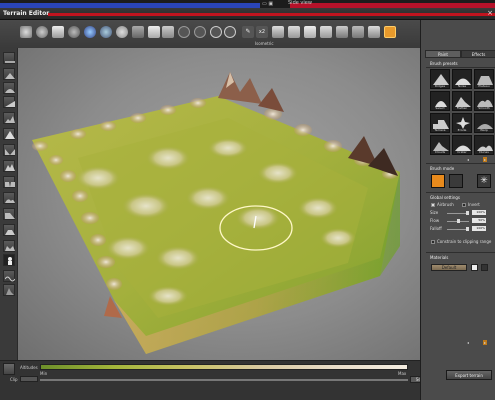 Image resolution: width=495 pixels, height=400 pixels. I want to click on hill-terrain-tool, so click(9, 74).